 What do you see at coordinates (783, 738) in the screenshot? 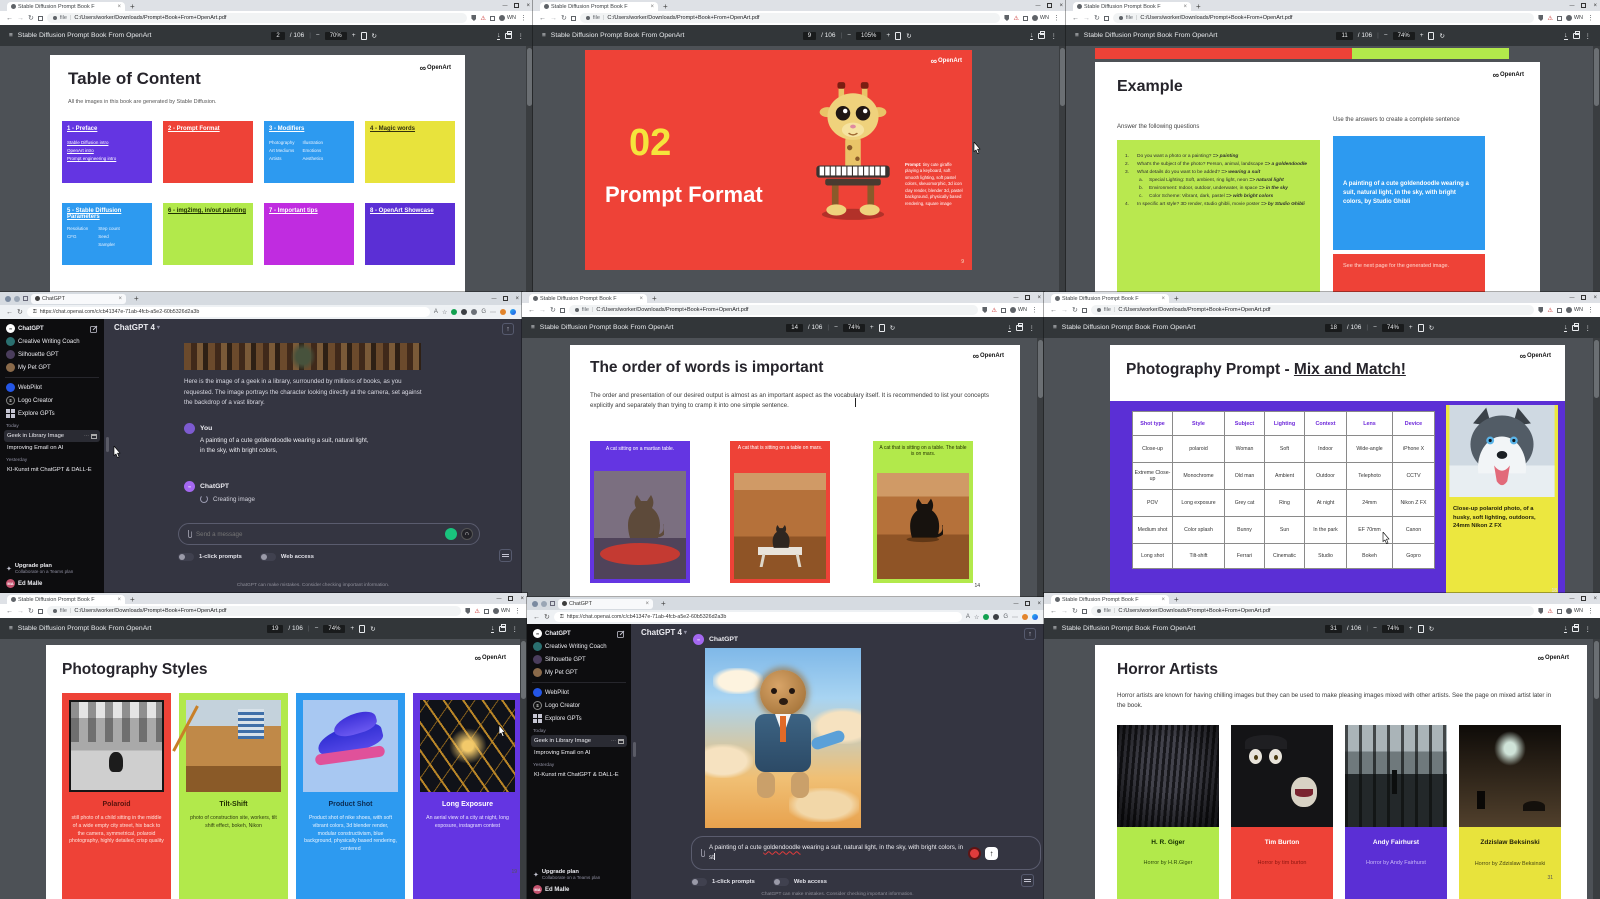
I see `goldendoodle-image` at bounding box center [783, 738].